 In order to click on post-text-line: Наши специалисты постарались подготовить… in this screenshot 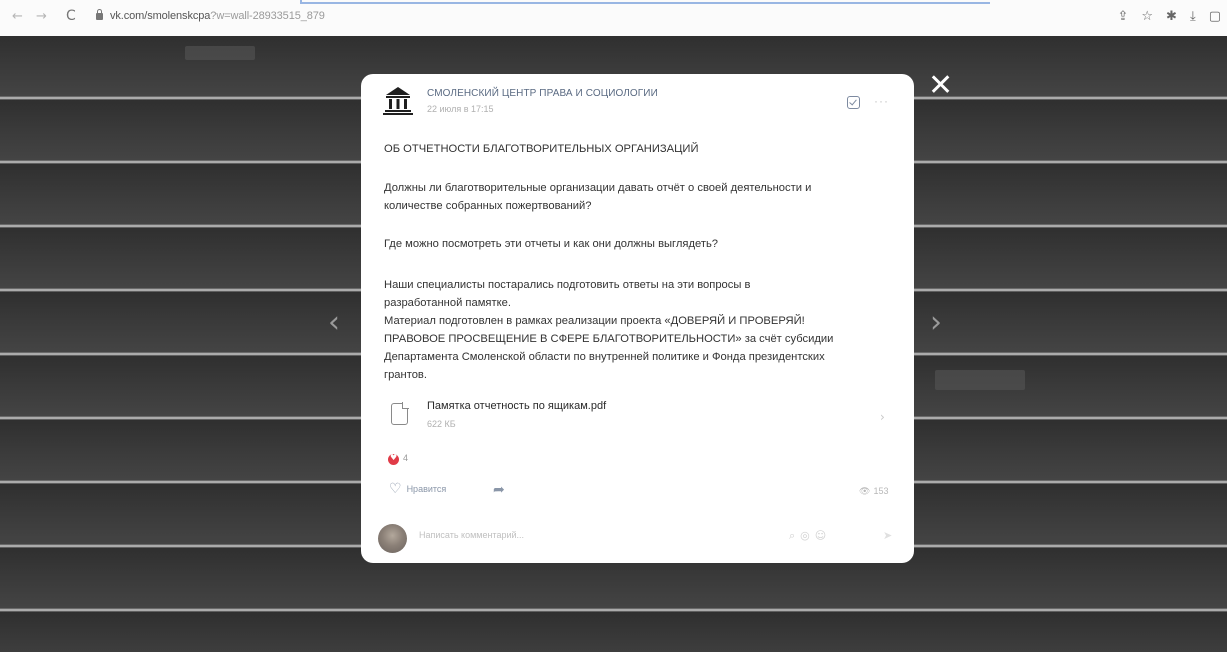, I will do `click(567, 285)`.